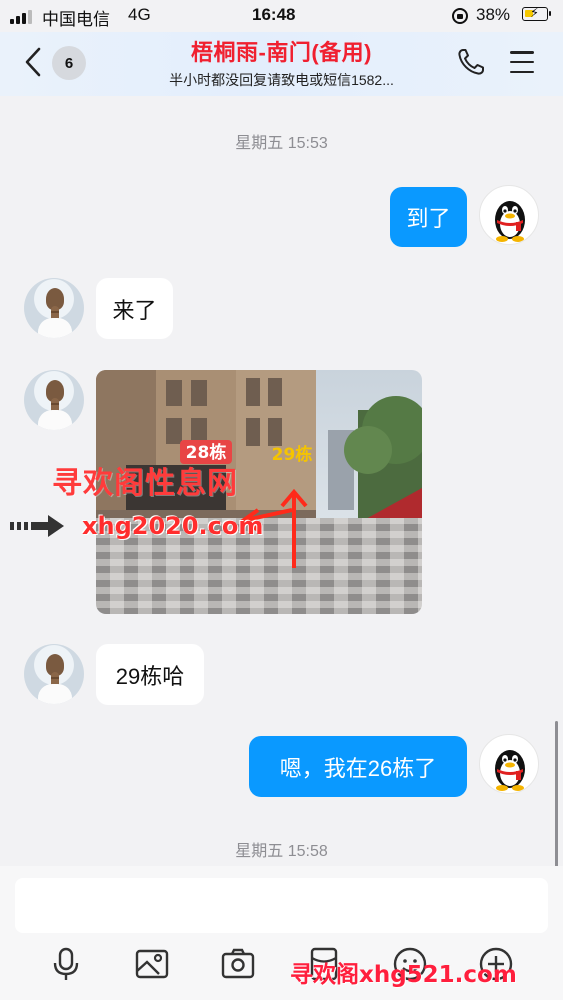  I want to click on battery-percent: 38%, so click(493, 14).